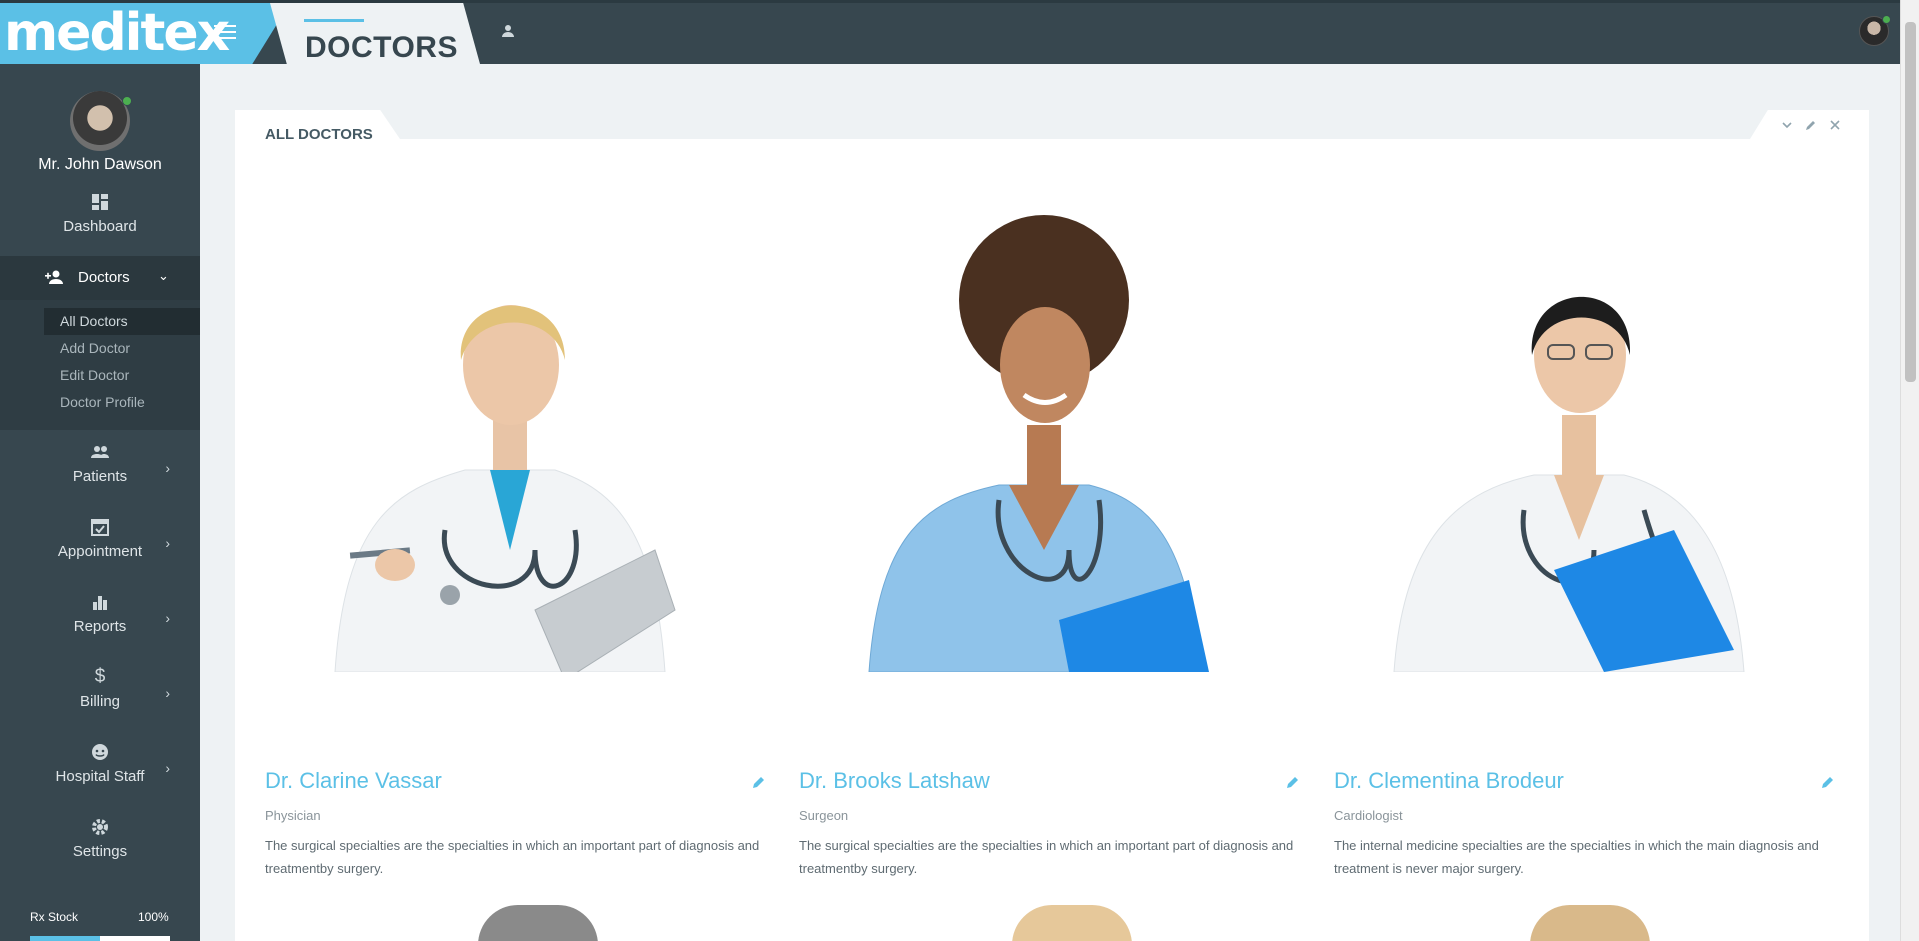 This screenshot has width=1919, height=941. What do you see at coordinates (353, 781) in the screenshot?
I see `doctor-name: Dr. Clarine Vassar` at bounding box center [353, 781].